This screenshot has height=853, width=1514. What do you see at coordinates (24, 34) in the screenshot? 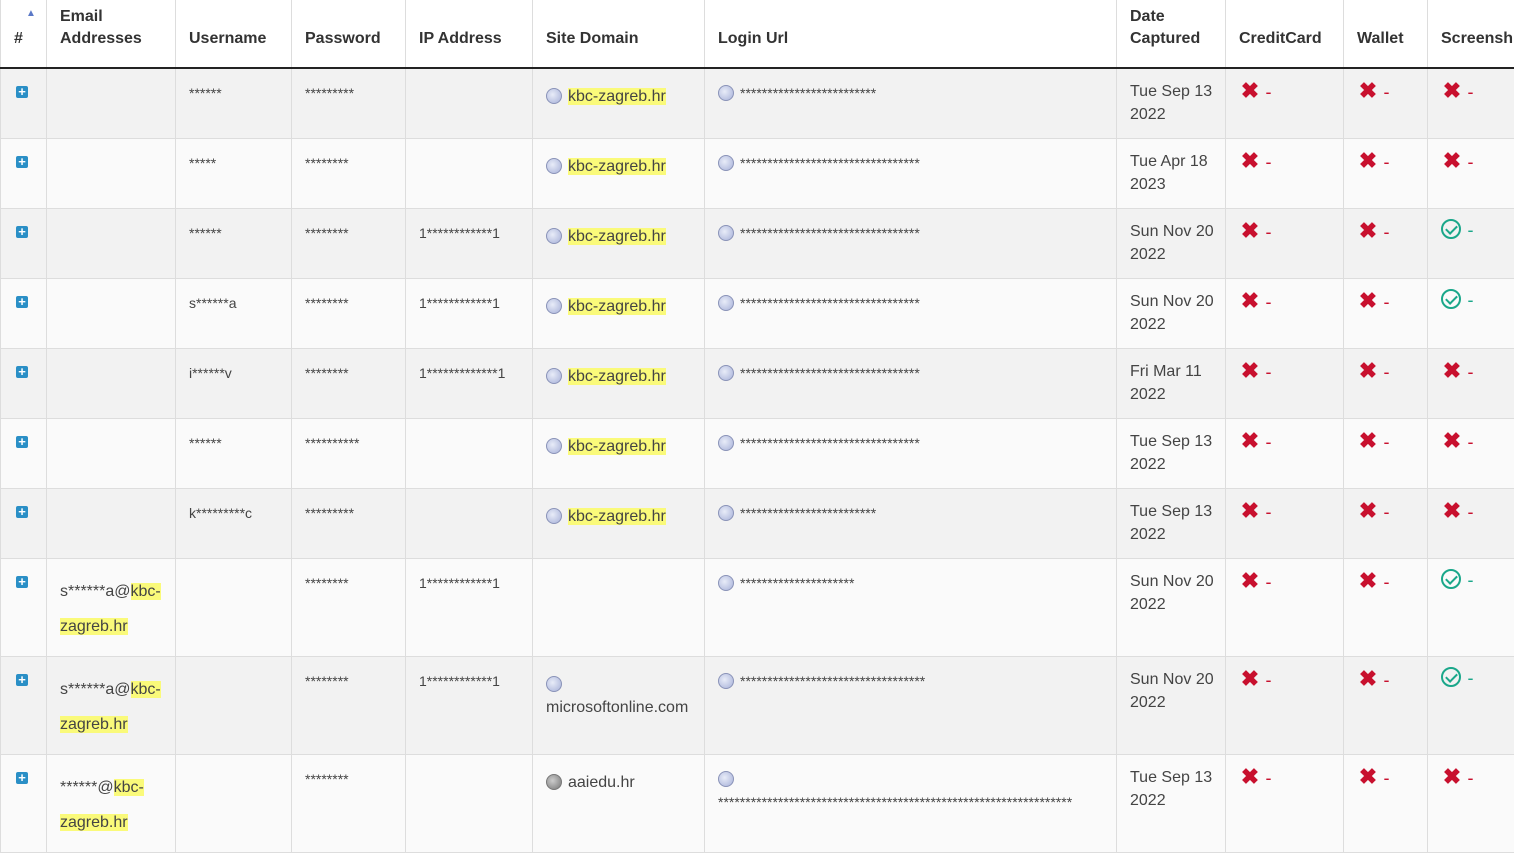
I see `column-header-index: ▲#` at bounding box center [24, 34].